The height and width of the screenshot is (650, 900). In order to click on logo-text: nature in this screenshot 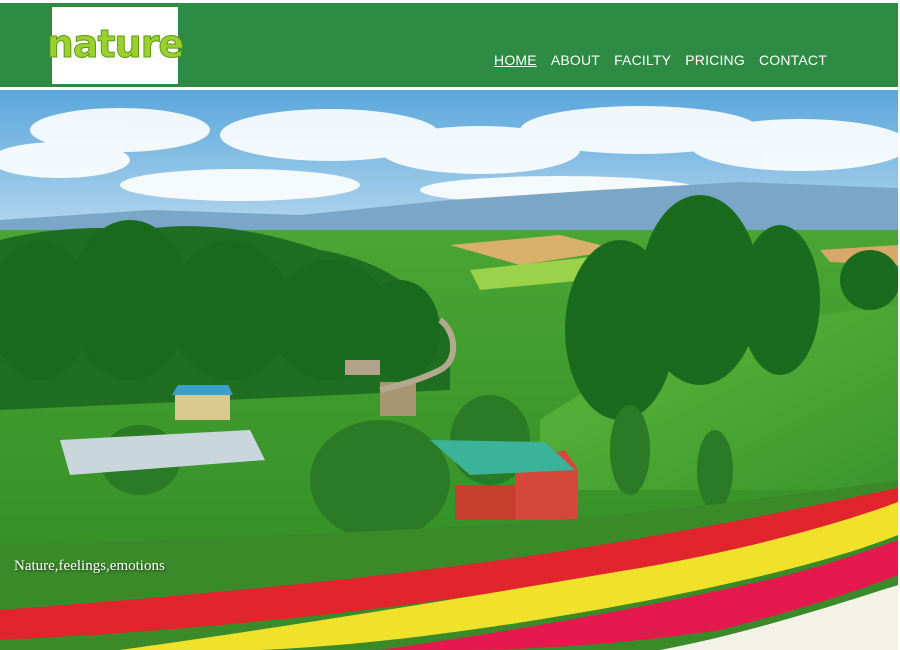, I will do `click(115, 43)`.